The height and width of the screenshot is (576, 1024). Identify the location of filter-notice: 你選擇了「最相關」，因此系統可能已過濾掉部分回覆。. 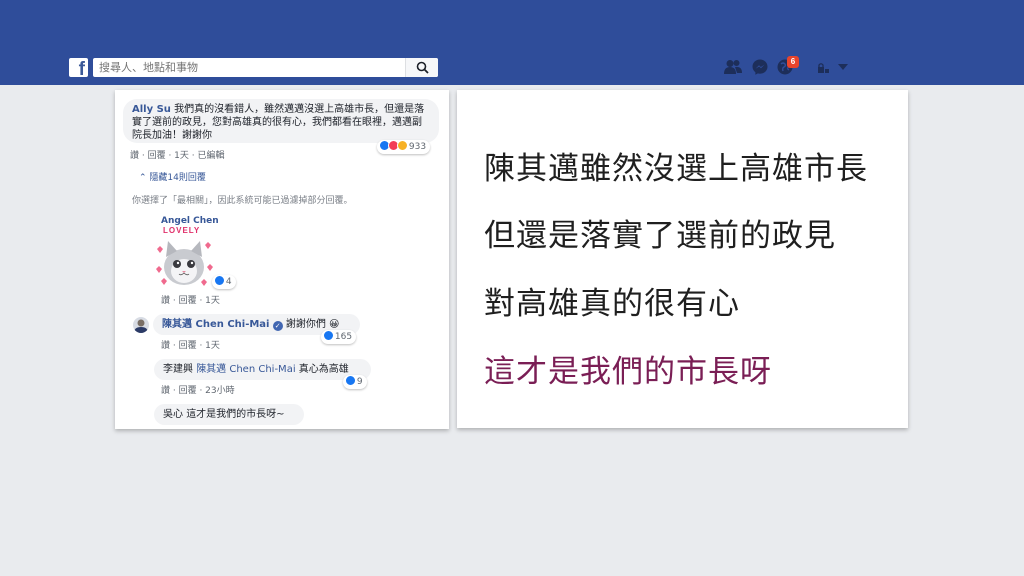
(242, 201).